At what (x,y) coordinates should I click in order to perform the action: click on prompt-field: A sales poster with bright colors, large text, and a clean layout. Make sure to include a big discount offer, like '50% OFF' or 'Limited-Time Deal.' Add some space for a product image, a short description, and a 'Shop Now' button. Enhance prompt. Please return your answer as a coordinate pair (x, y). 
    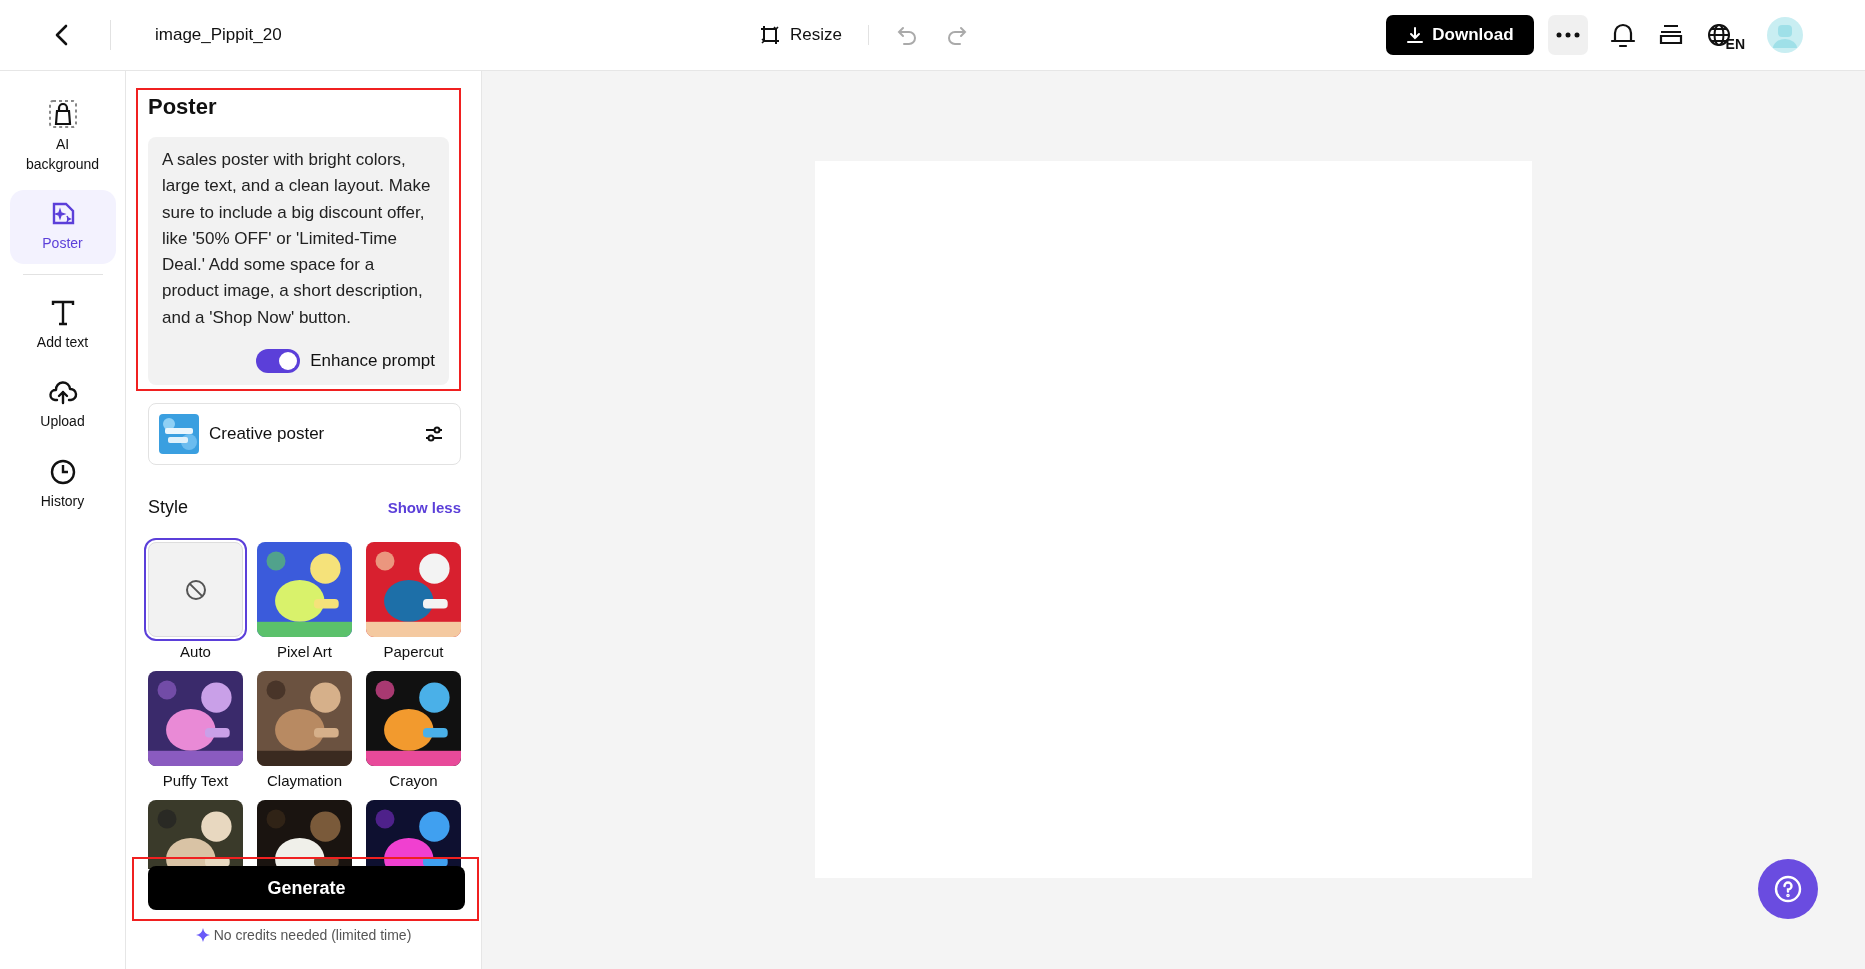
    Looking at the image, I should click on (298, 261).